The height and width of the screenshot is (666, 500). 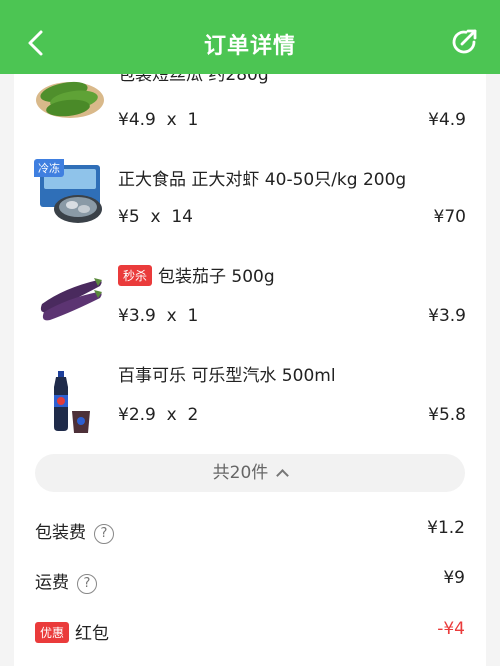 I want to click on discount-badge: 优惠, so click(x=52, y=632).